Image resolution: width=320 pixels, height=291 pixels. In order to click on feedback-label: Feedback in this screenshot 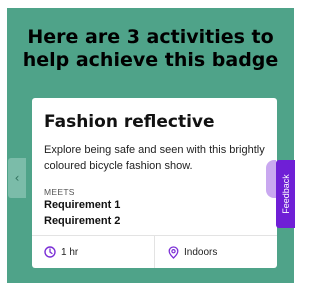, I will do `click(285, 194)`.